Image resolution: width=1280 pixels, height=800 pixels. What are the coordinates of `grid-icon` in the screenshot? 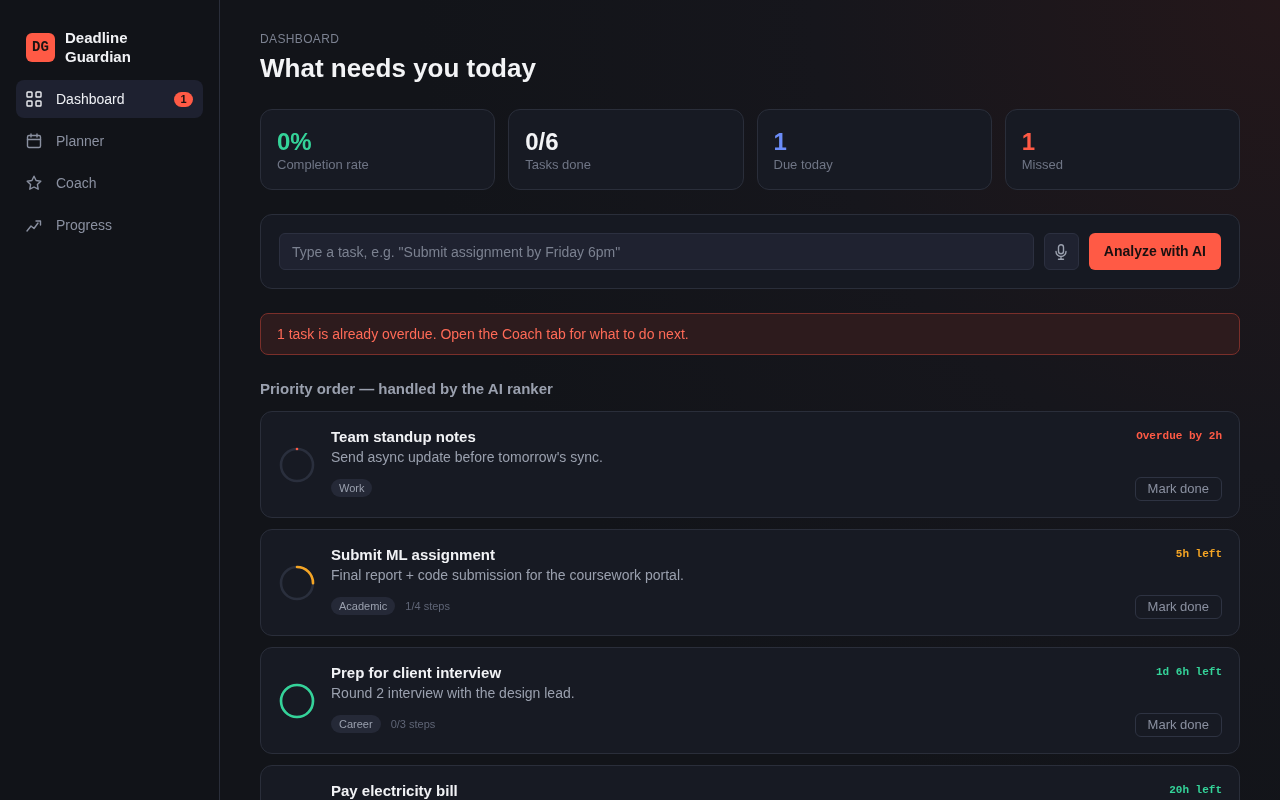 It's located at (34, 99).